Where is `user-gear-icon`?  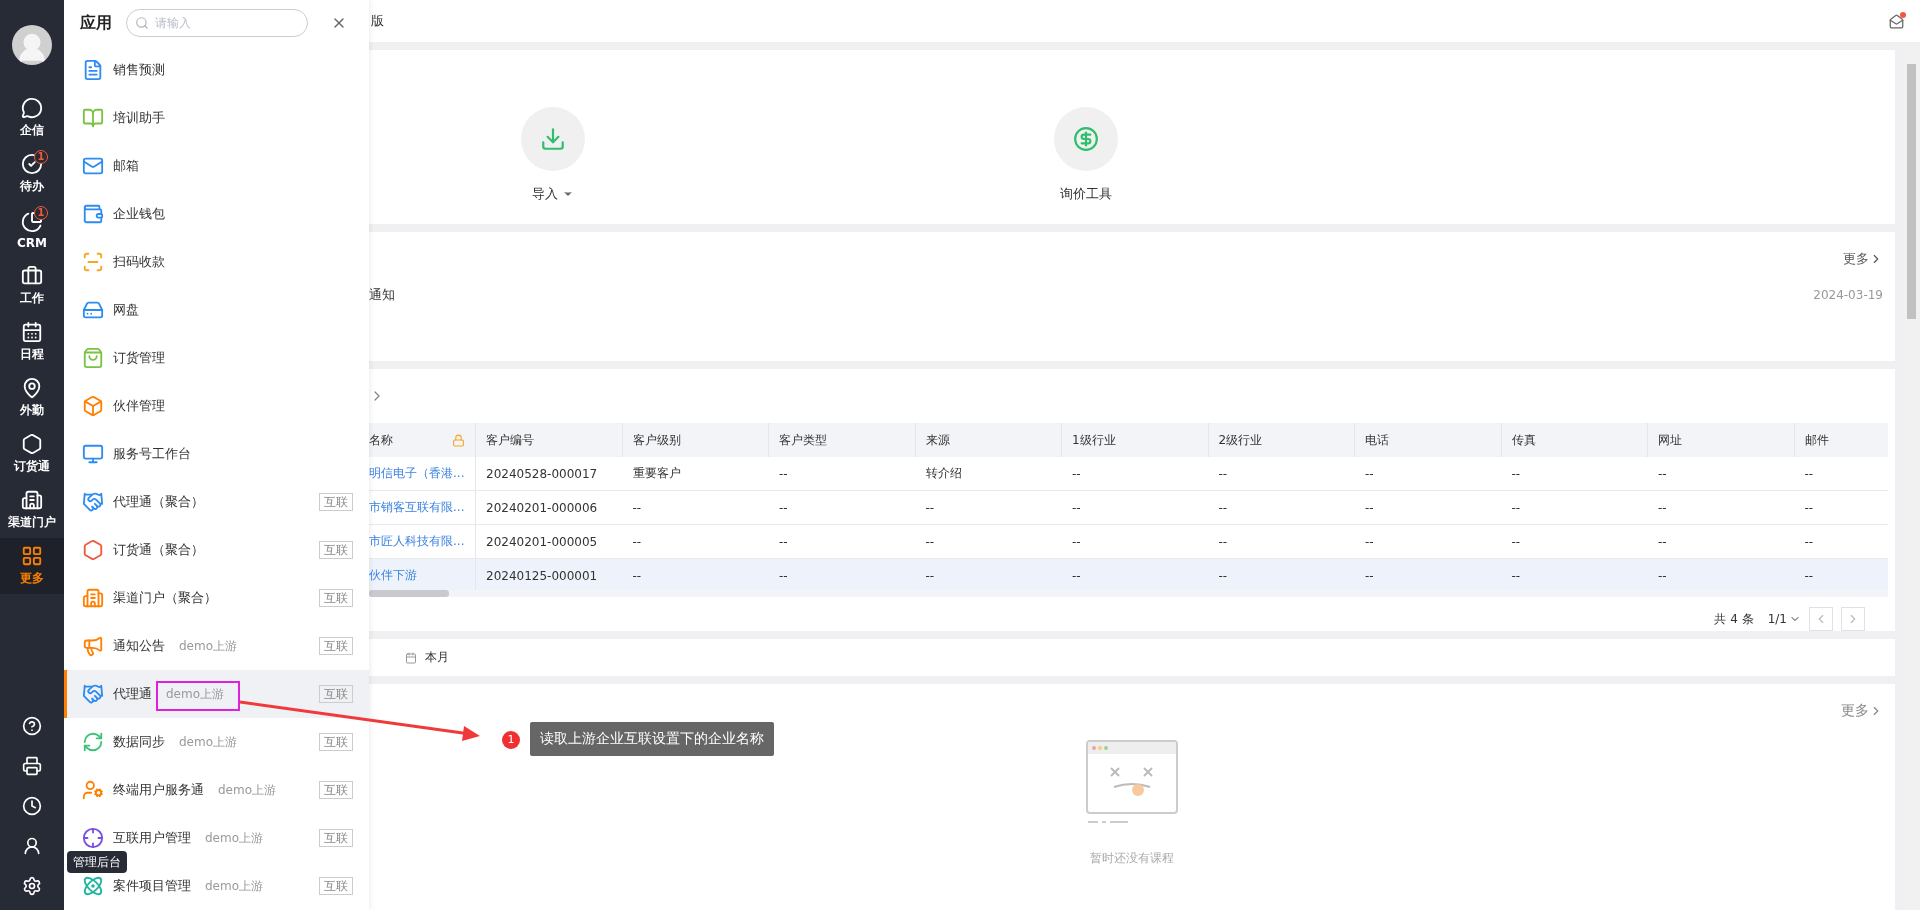
user-gear-icon is located at coordinates (93, 790).